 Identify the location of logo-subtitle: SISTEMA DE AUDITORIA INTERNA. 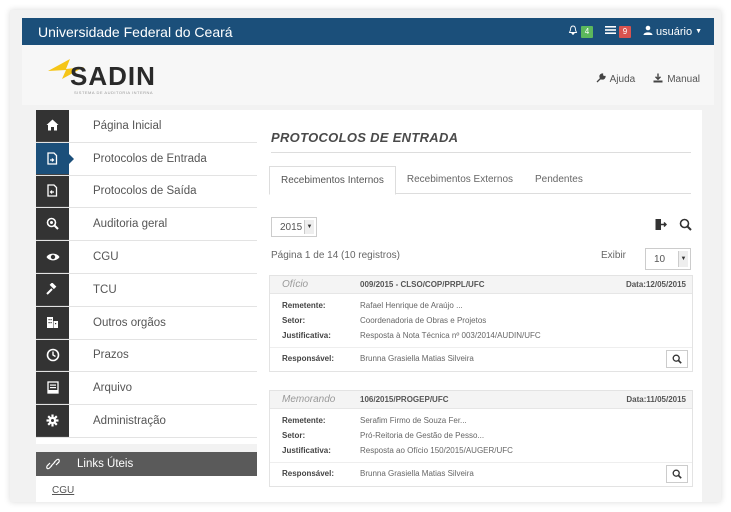
(114, 92).